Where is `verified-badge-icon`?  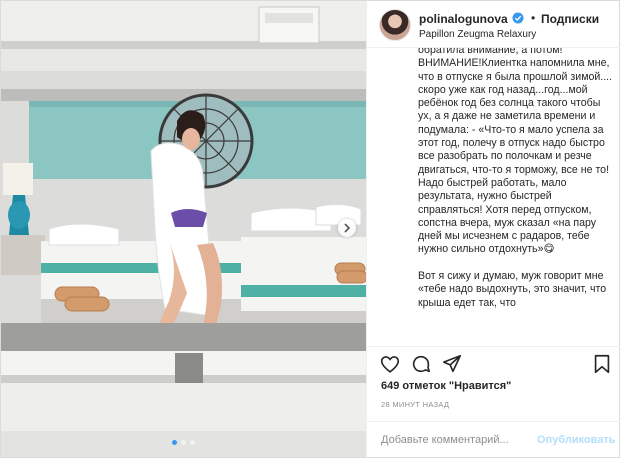
verified-badge-icon is located at coordinates (518, 18).